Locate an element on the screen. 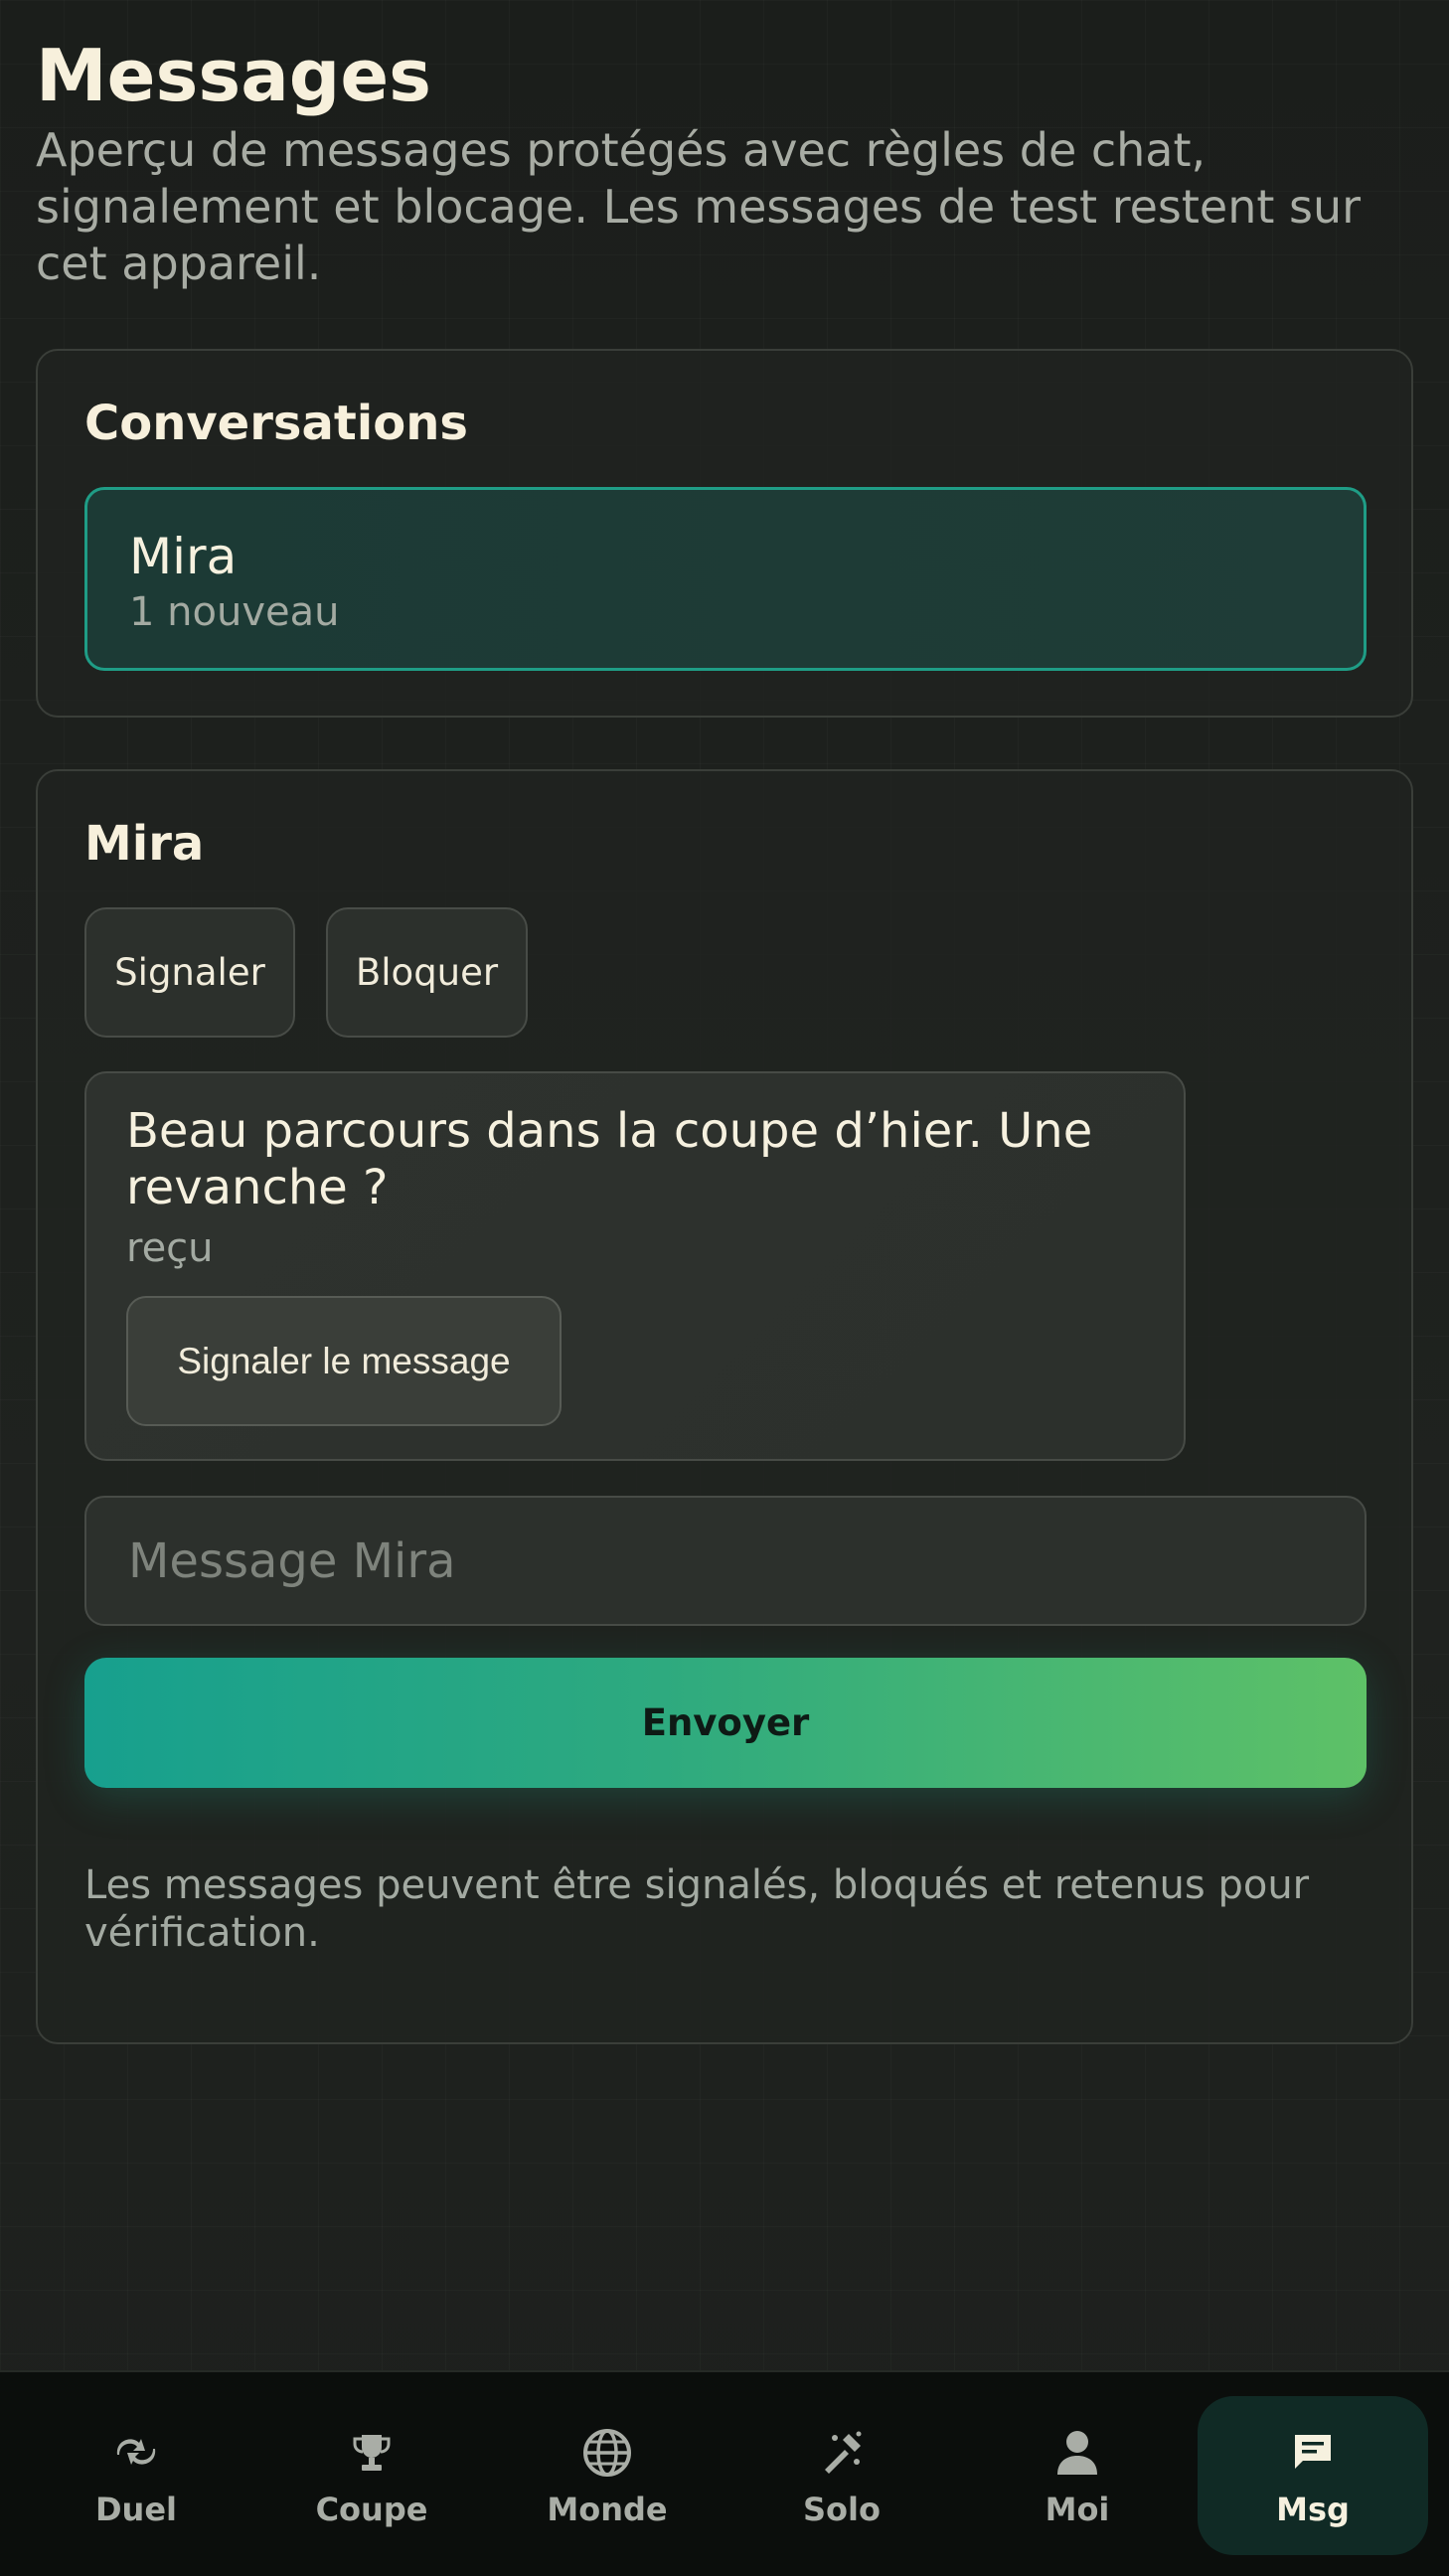 The width and height of the screenshot is (1449, 2576). tab-label-monde: Monde is located at coordinates (607, 2509).